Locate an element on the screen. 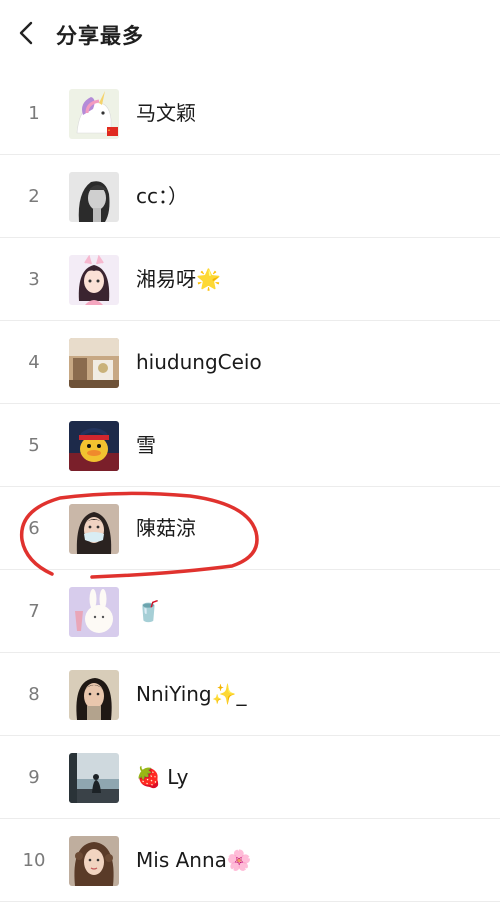  bunny-drawing-avatar-icon is located at coordinates (94, 612).